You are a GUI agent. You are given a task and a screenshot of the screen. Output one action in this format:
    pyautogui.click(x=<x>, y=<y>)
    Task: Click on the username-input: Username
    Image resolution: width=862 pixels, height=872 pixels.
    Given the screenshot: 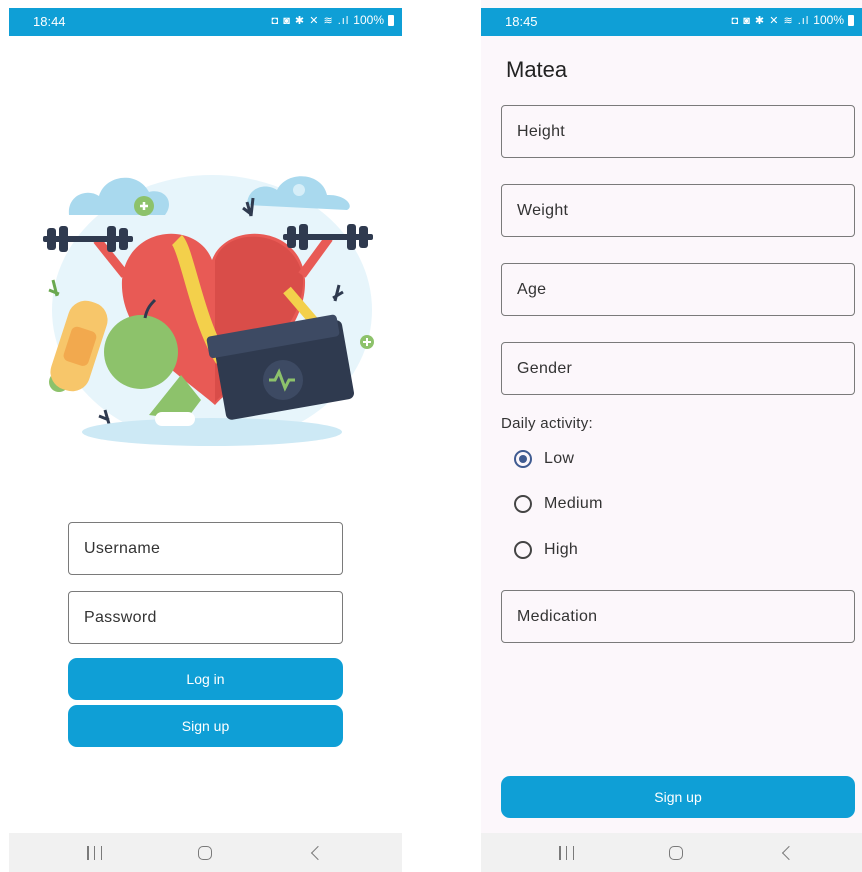 What is the action you would take?
    pyautogui.click(x=205, y=548)
    